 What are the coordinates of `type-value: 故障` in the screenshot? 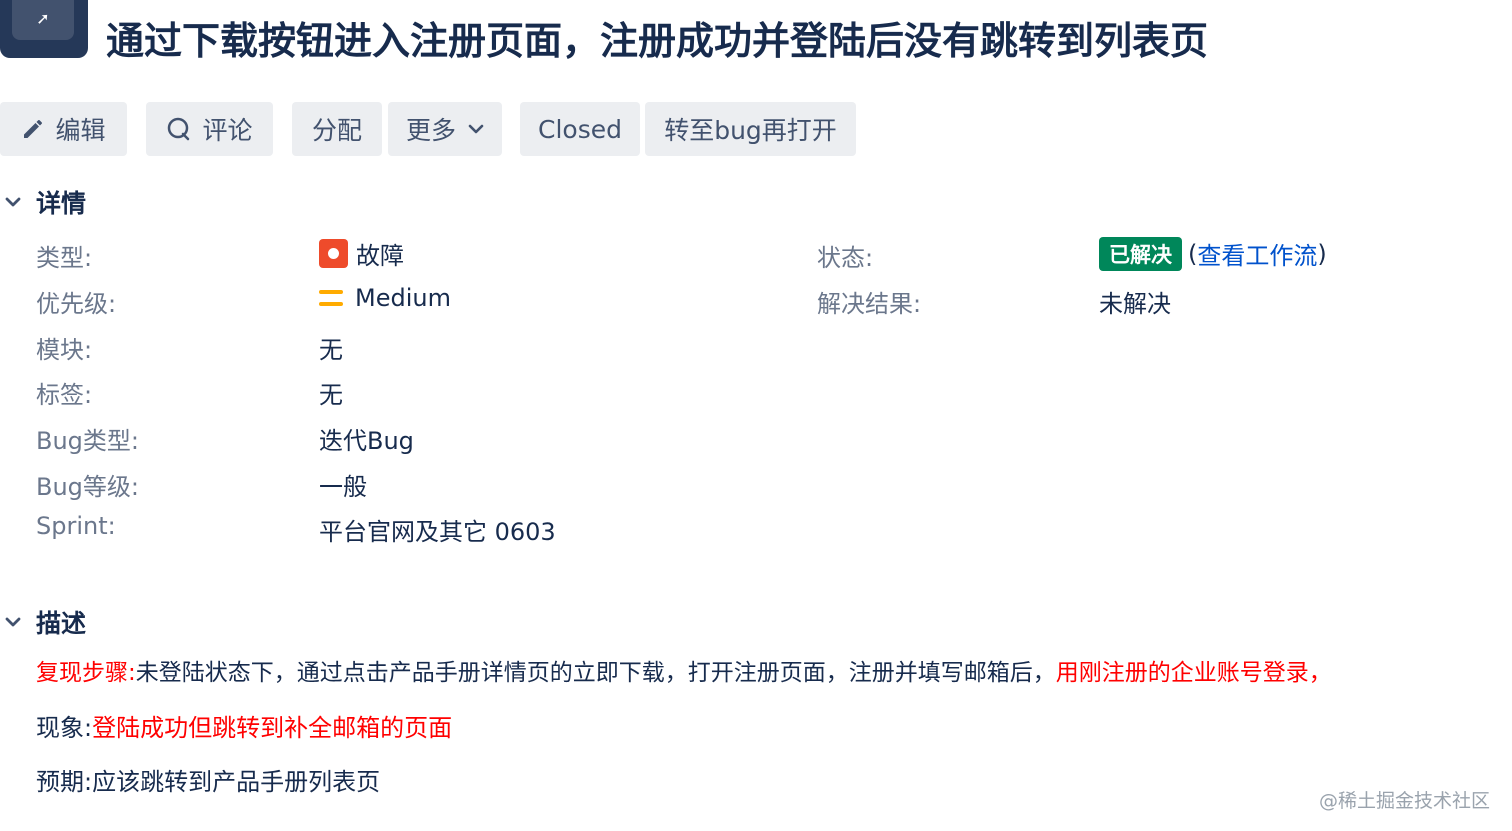 It's located at (361, 253).